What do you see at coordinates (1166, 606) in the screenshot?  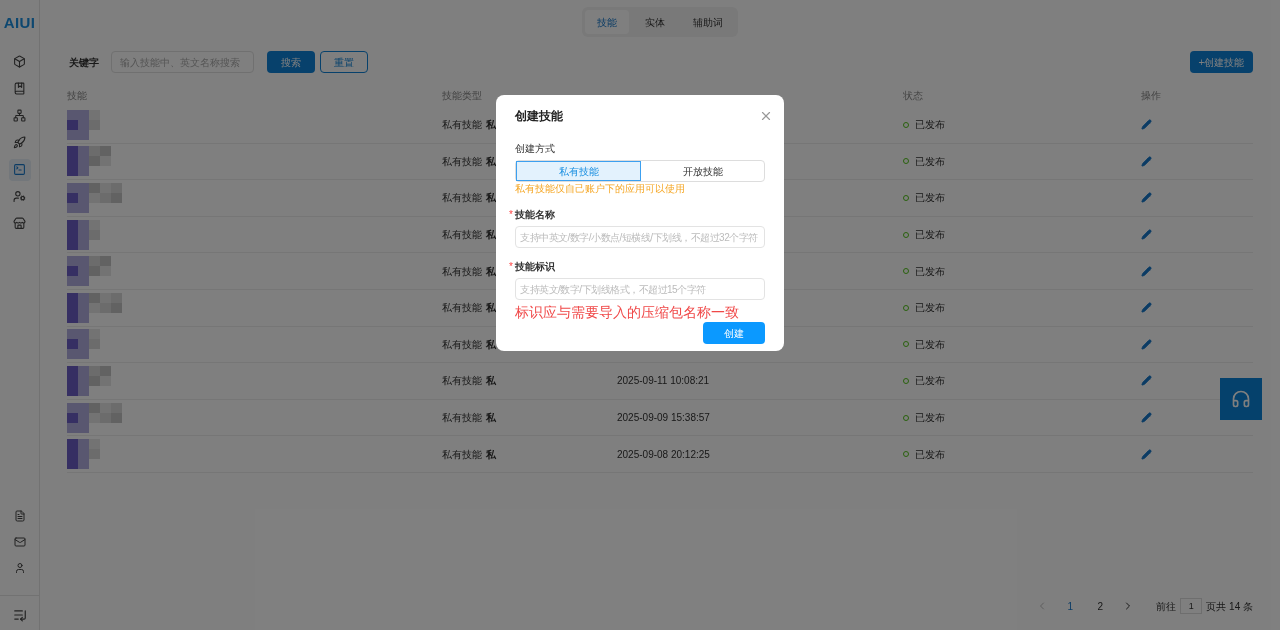 I see `goto-label: 前往` at bounding box center [1166, 606].